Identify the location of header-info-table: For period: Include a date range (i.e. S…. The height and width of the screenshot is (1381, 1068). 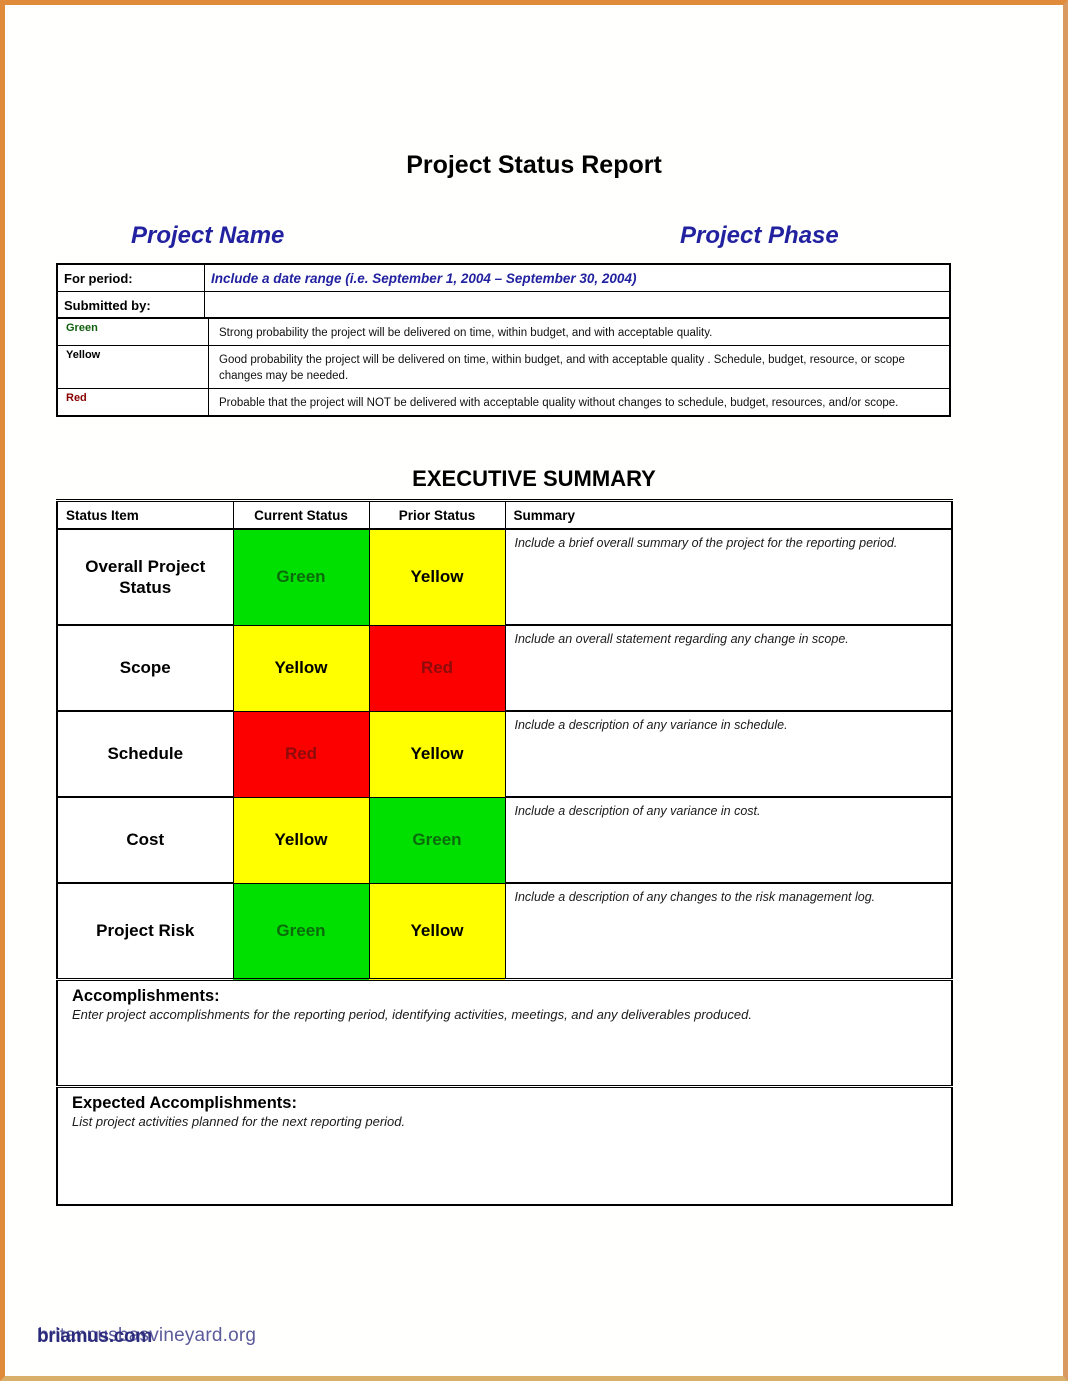
(503, 291).